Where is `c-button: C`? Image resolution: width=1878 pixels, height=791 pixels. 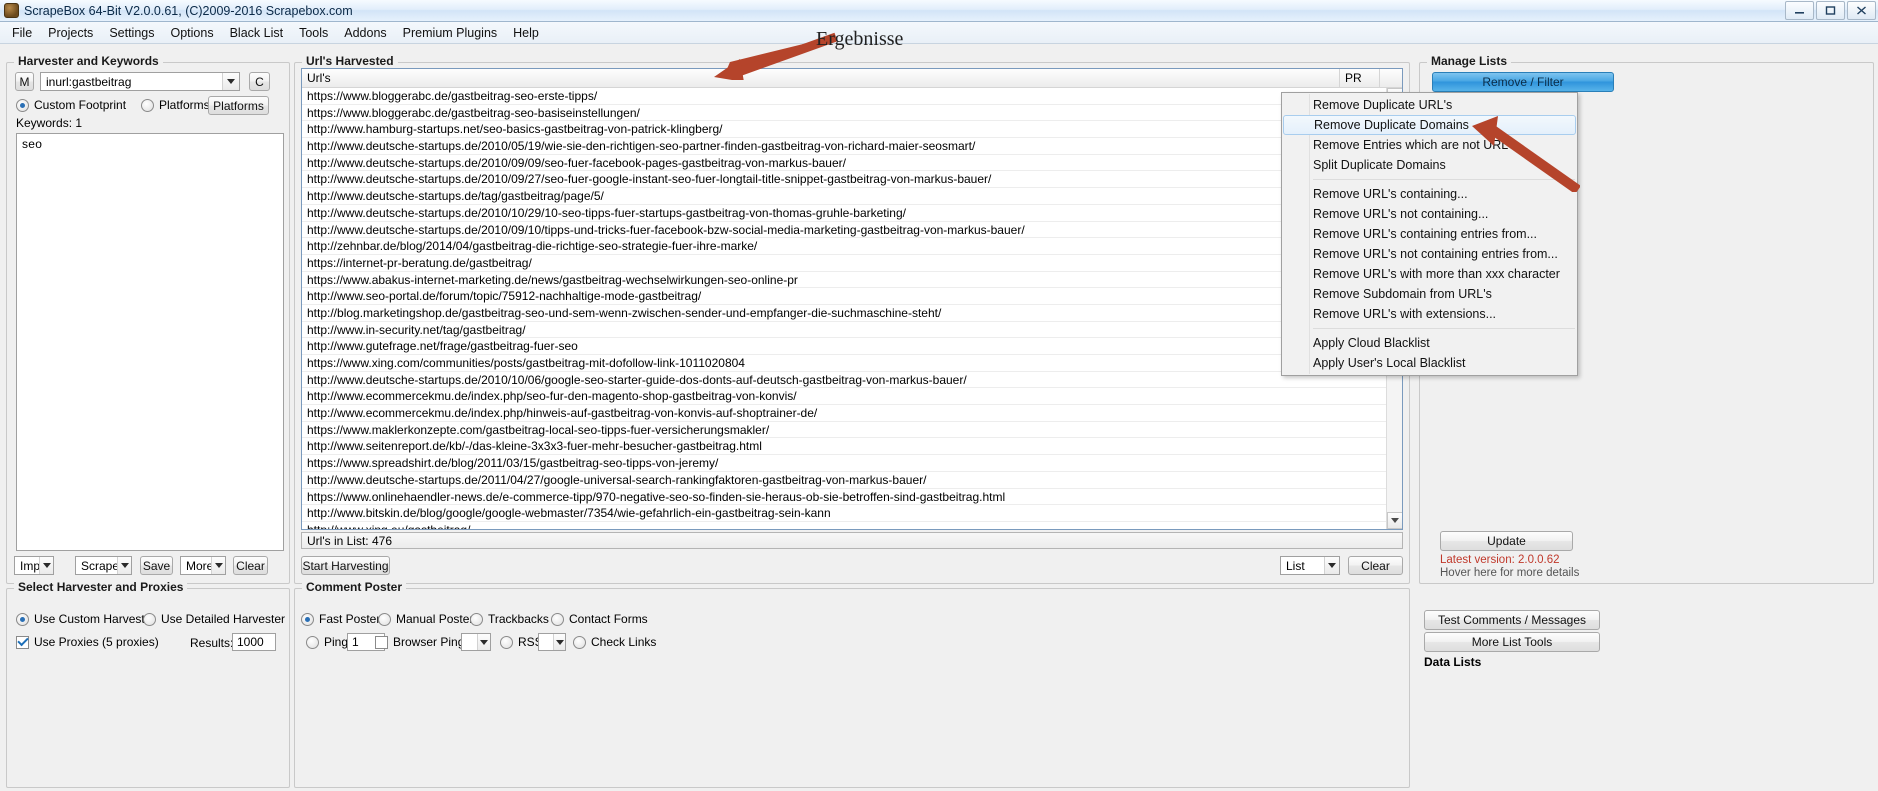
c-button: C is located at coordinates (259, 81).